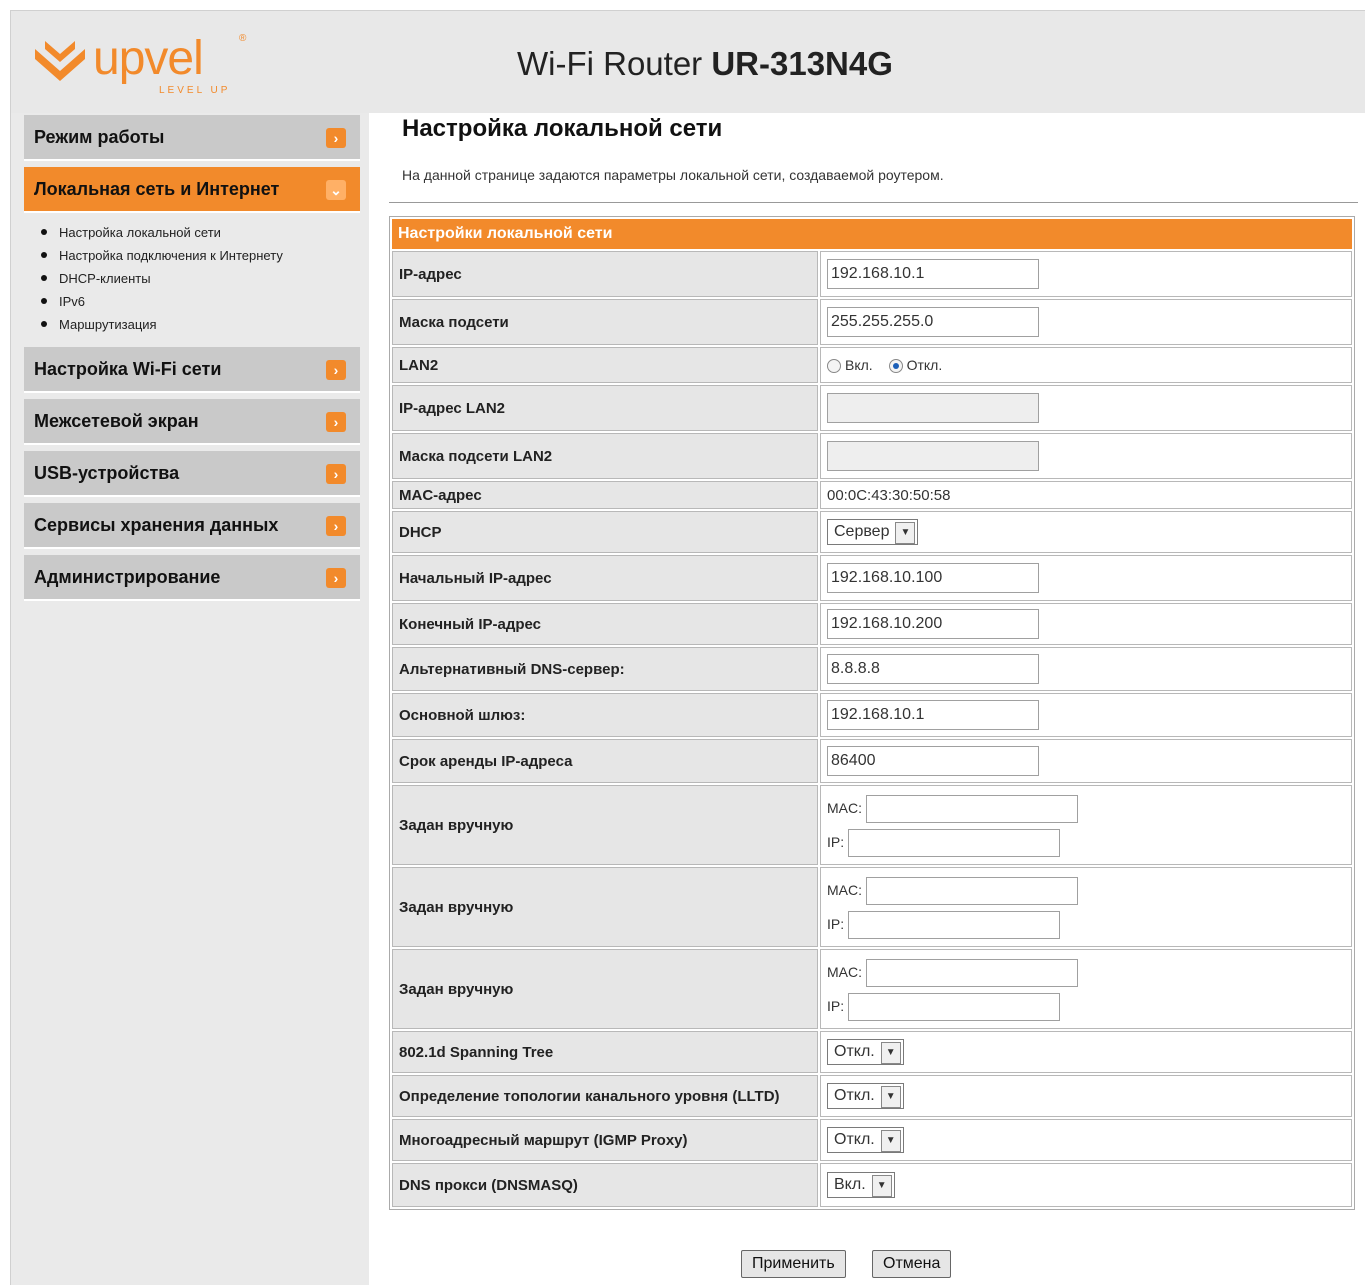  What do you see at coordinates (793, 1264) in the screenshot?
I see `apply-button: Применить` at bounding box center [793, 1264].